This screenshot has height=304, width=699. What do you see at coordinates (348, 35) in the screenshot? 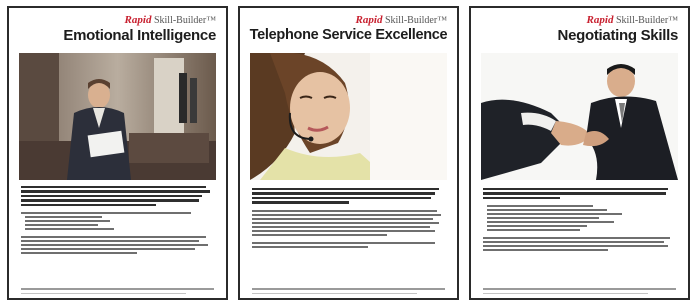
I see `card-title: Telephone Service Excellence` at bounding box center [348, 35].